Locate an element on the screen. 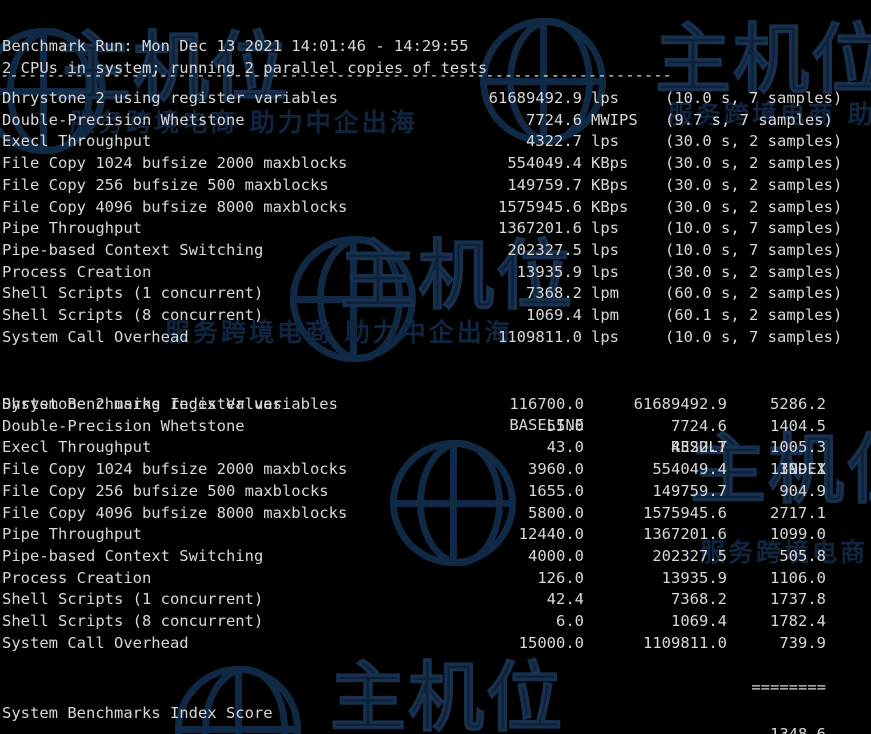 The height and width of the screenshot is (734, 871). index-index-value: 1404.5 is located at coordinates (798, 425).